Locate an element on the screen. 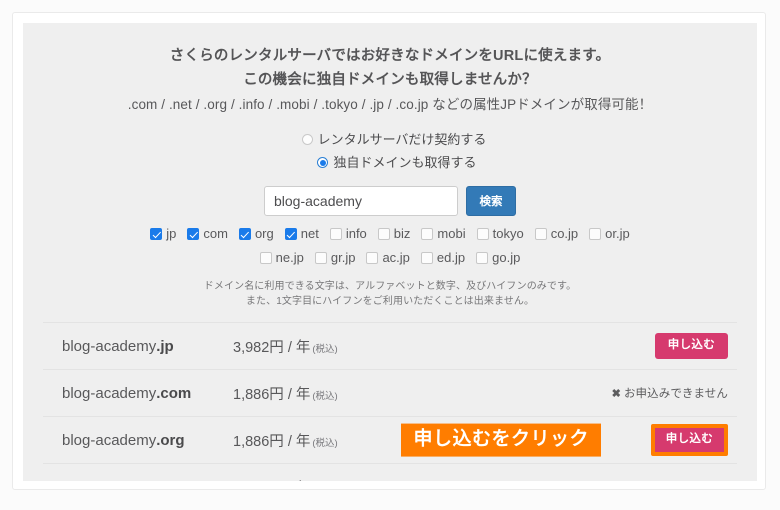 This screenshot has width=780, height=510. radio-option-server-only: レンタルサーバだけ契約する is located at coordinates (390, 140).